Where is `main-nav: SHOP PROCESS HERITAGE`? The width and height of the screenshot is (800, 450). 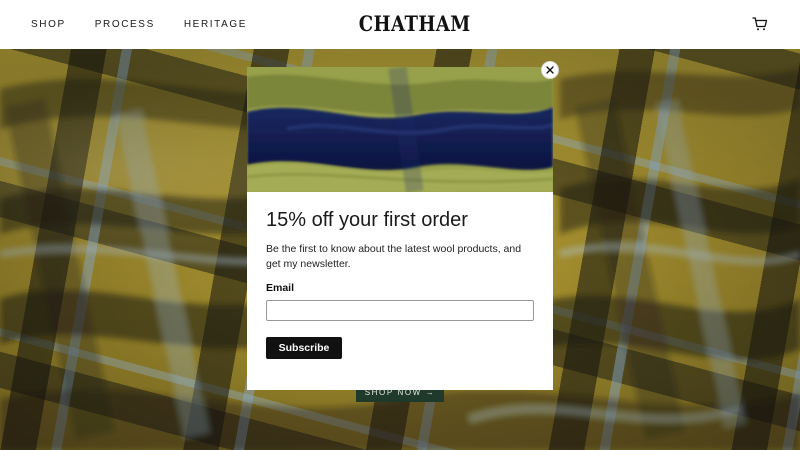 main-nav: SHOP PROCESS HERITAGE is located at coordinates (153, 24).